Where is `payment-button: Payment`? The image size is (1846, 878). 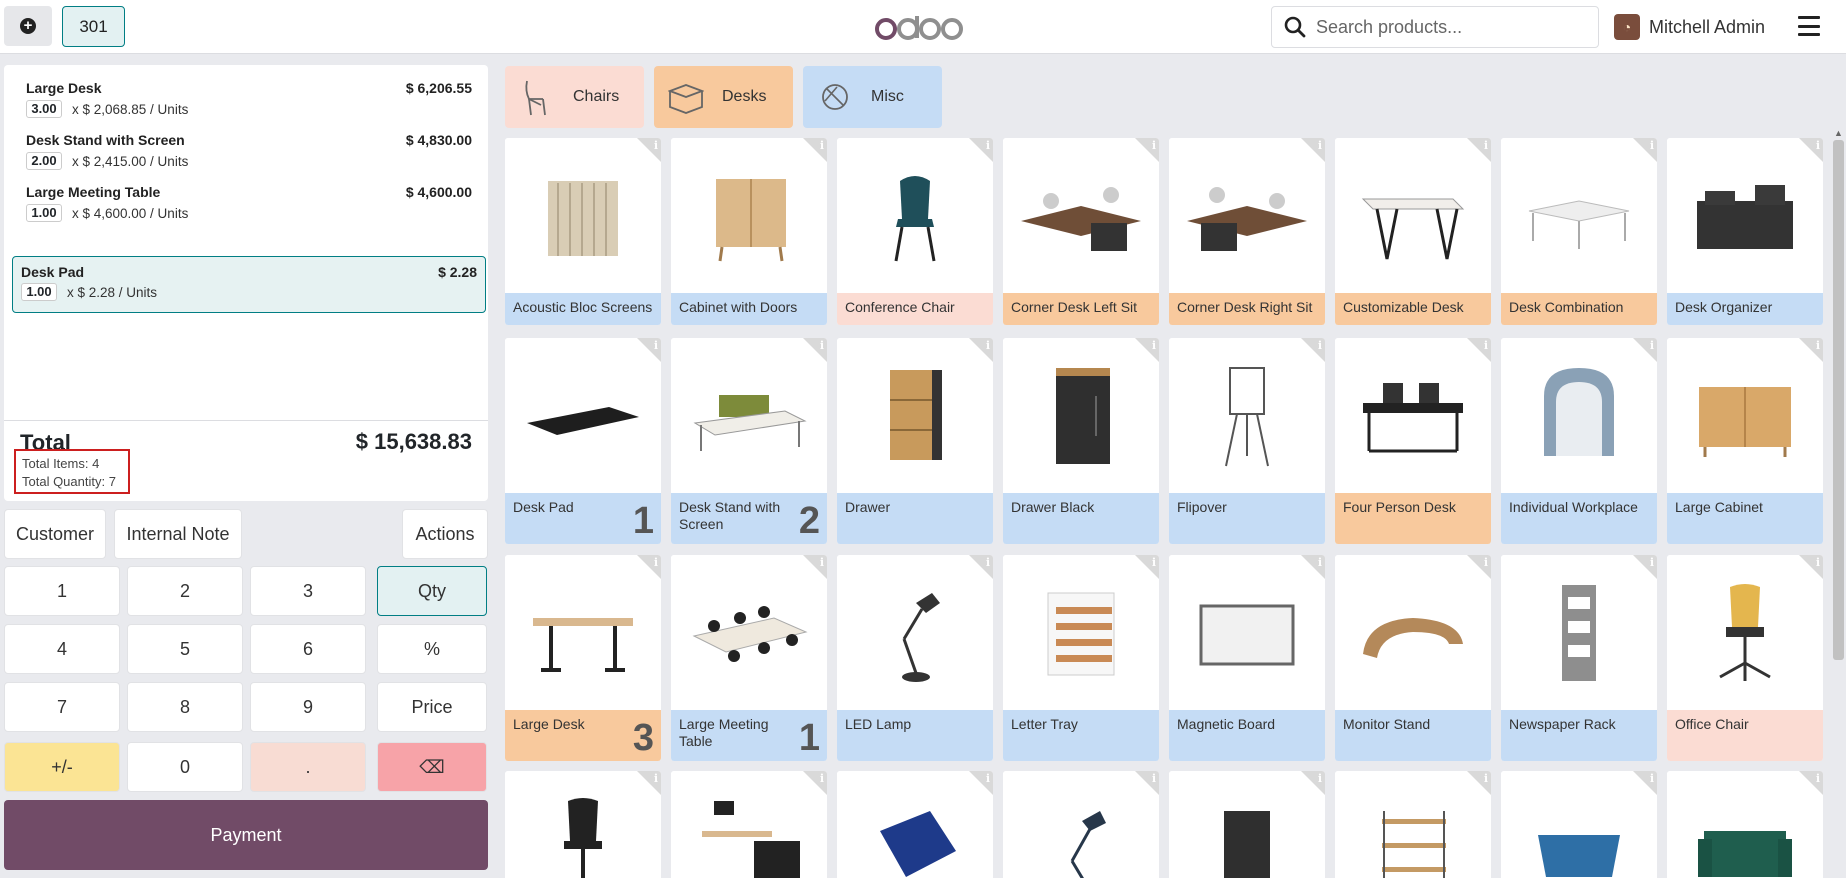
payment-button: Payment is located at coordinates (246, 835).